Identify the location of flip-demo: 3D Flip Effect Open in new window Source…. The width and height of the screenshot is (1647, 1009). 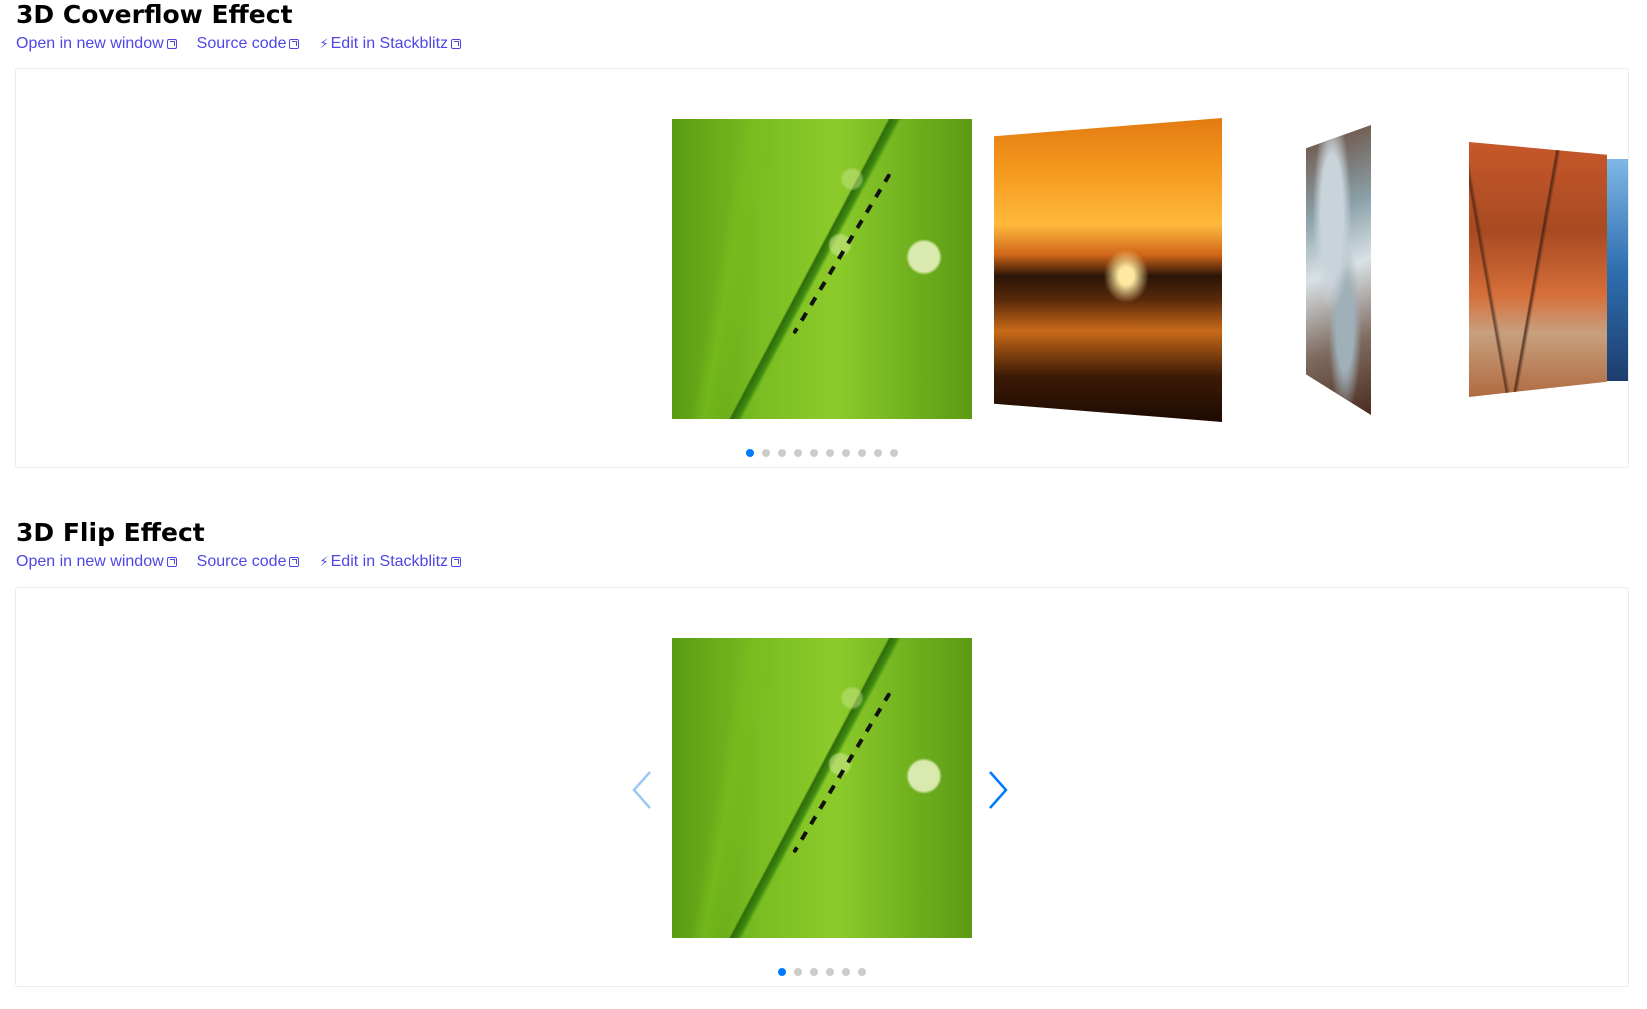
(823, 545).